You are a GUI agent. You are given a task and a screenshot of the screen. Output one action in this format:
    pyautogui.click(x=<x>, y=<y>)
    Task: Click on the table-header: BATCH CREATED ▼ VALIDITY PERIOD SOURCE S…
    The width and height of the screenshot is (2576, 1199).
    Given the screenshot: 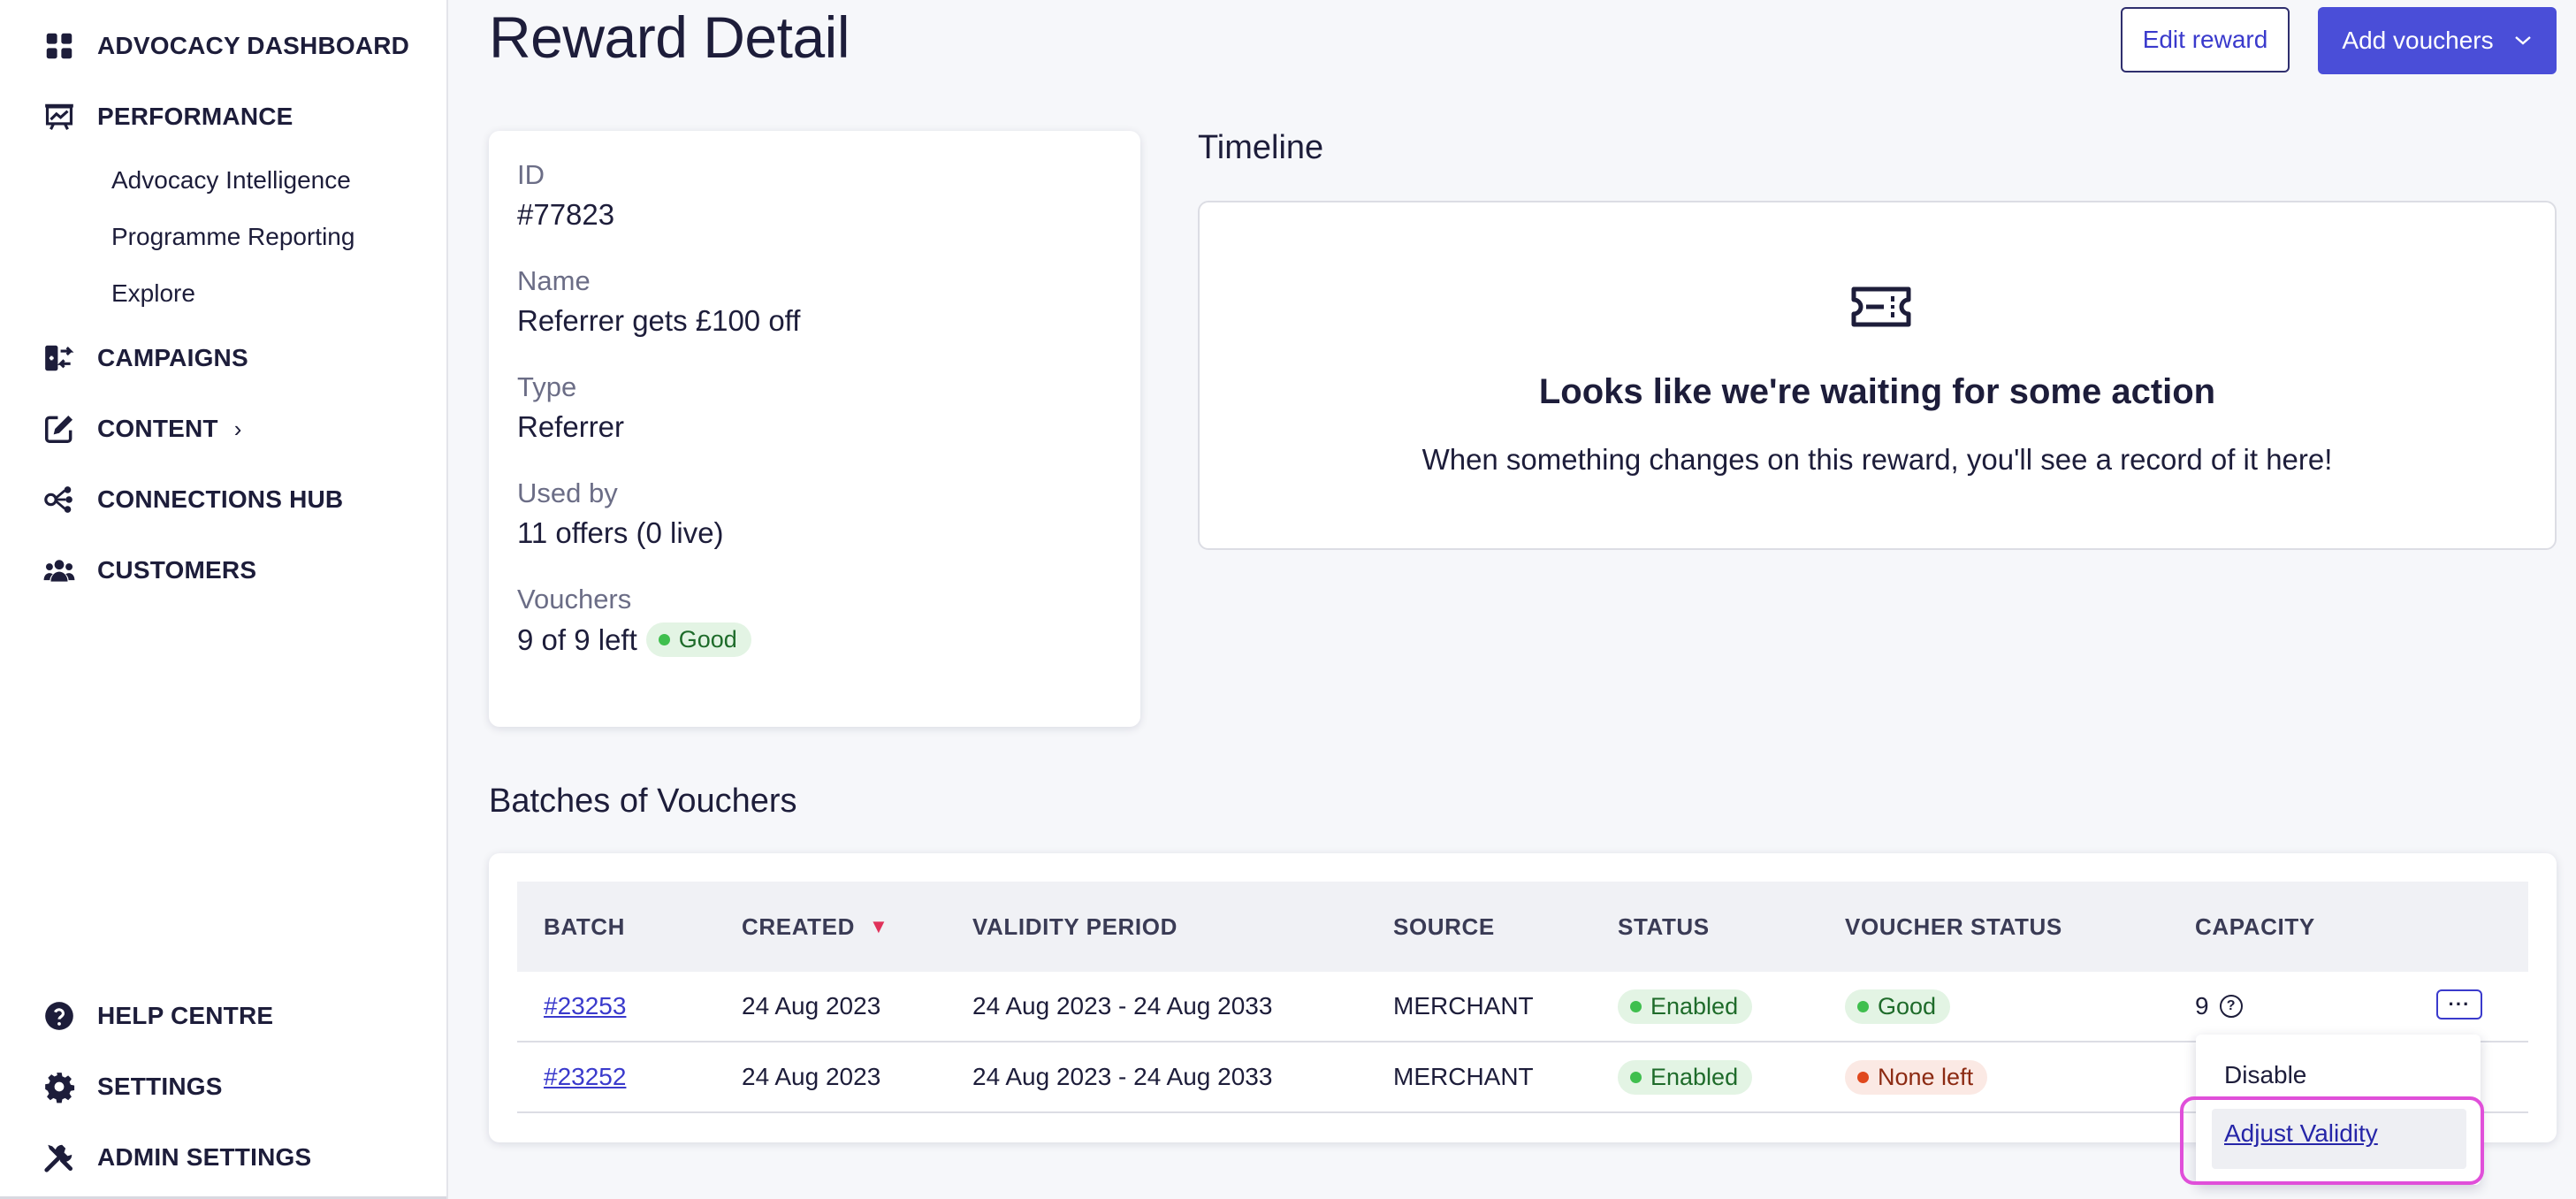 What is the action you would take?
    pyautogui.click(x=1522, y=927)
    